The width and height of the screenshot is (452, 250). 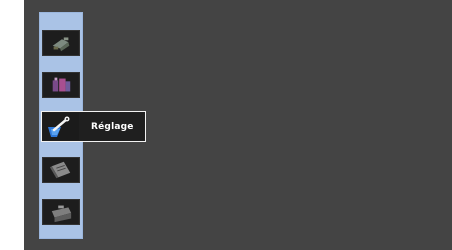 I want to click on pencil-note-icon, so click(x=61, y=170).